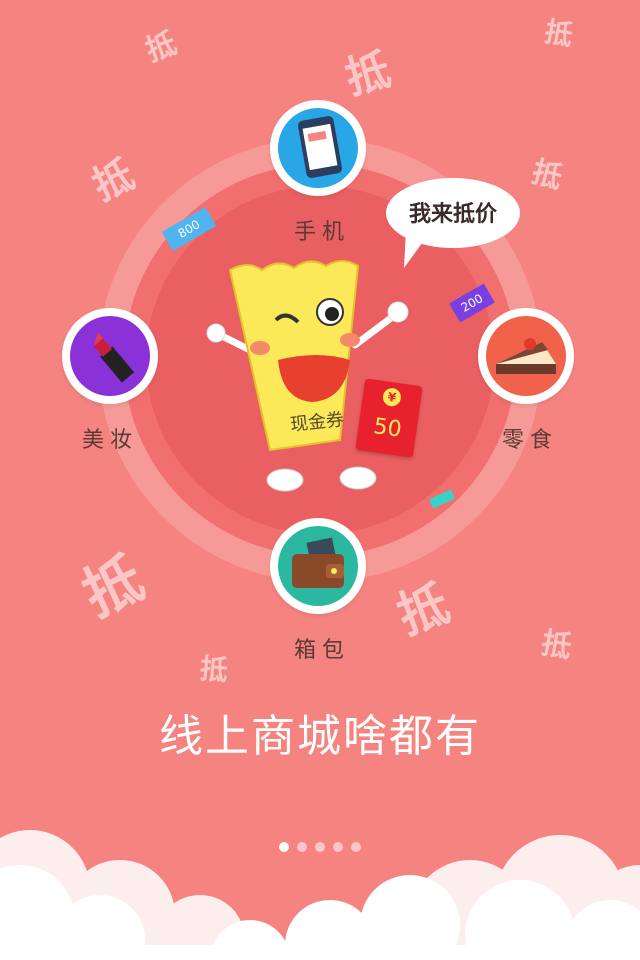 Image resolution: width=640 pixels, height=960 pixels. Describe the element at coordinates (392, 397) in the screenshot. I see `coin-icon: ¥` at that location.